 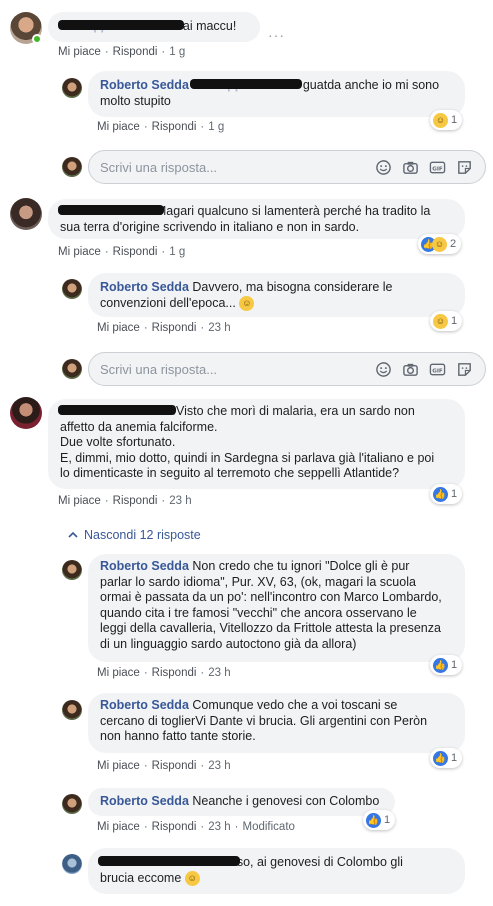 What do you see at coordinates (121, 26) in the screenshot?
I see `redacted-author: Giuseppe Oliverio` at bounding box center [121, 26].